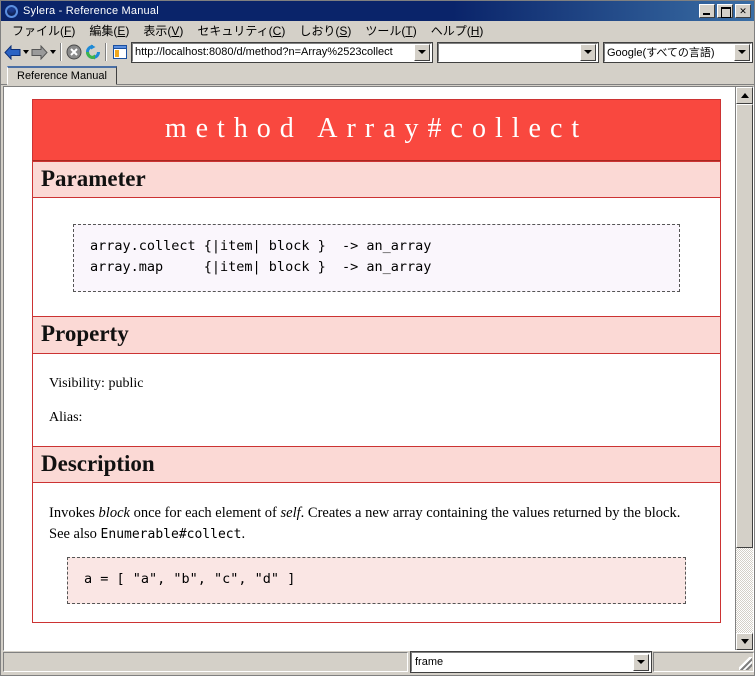 The width and height of the screenshot is (755, 676). What do you see at coordinates (205, 662) in the screenshot?
I see `status-message-pane` at bounding box center [205, 662].